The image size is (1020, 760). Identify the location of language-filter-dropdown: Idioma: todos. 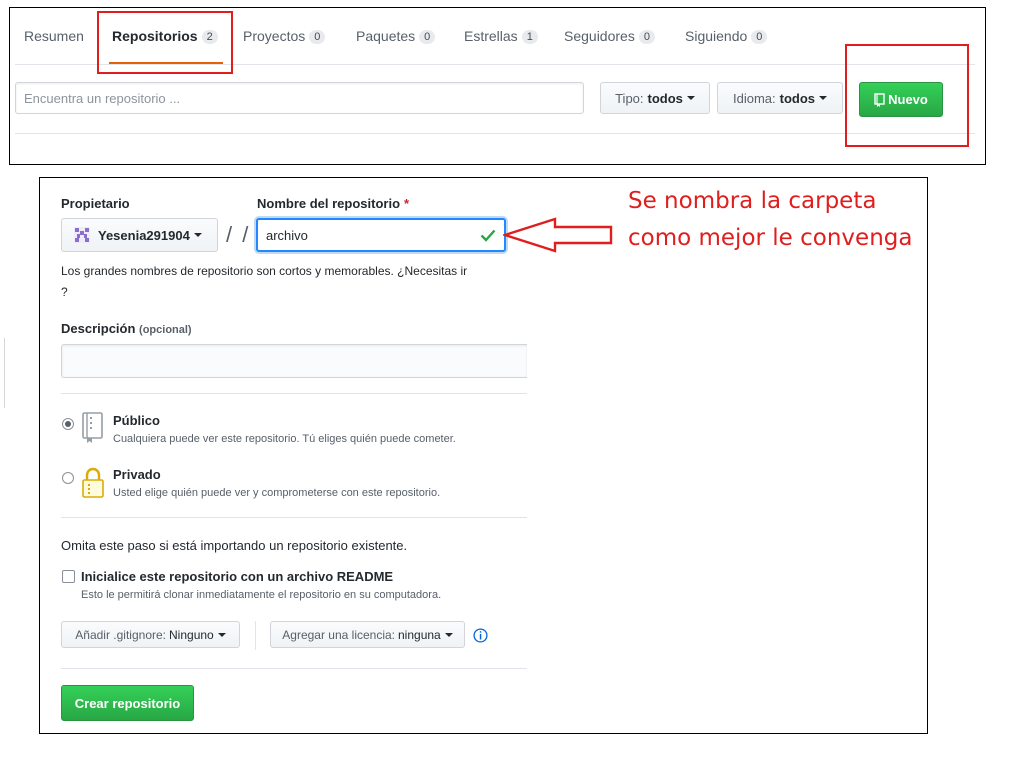
(780, 98).